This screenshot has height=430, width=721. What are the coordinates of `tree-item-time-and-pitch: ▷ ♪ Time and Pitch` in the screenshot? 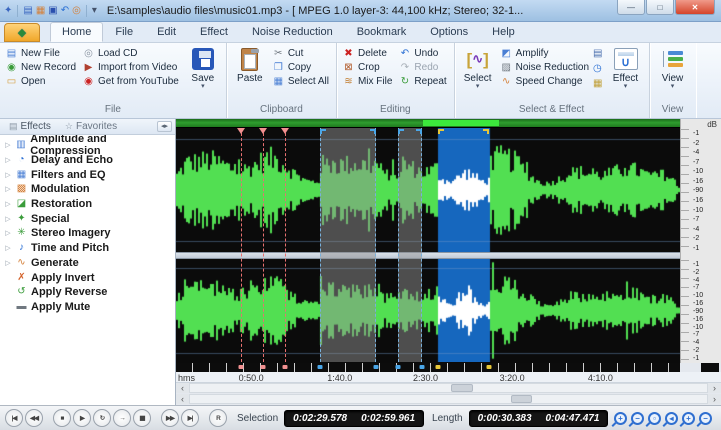 It's located at (89, 248).